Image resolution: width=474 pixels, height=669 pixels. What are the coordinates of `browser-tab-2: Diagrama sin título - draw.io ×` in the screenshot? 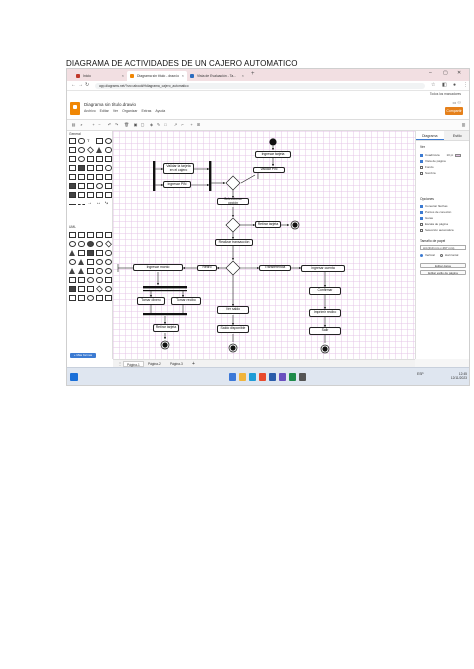 It's located at (157, 76).